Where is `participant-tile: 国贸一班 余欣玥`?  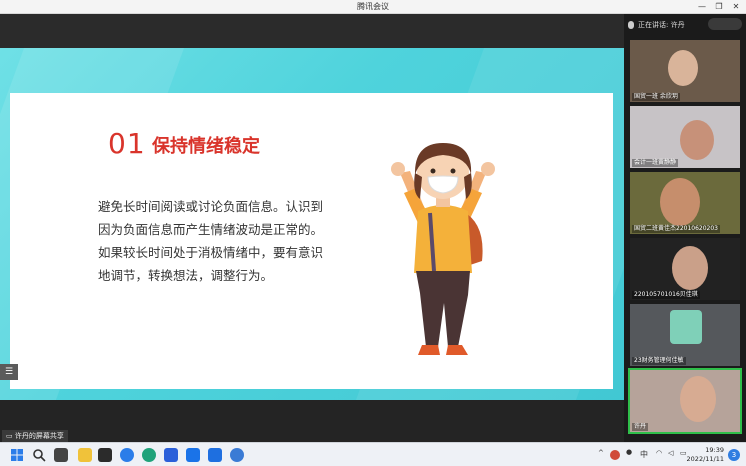 participant-tile: 国贸一班 余欣玥 is located at coordinates (685, 71).